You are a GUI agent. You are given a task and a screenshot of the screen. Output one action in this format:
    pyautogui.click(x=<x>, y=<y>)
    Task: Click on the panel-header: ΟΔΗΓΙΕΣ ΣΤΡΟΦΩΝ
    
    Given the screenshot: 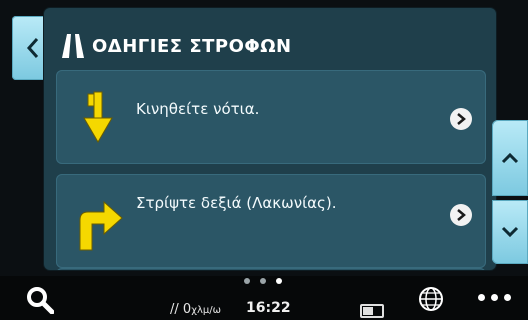 What is the action you would take?
    pyautogui.click(x=177, y=46)
    